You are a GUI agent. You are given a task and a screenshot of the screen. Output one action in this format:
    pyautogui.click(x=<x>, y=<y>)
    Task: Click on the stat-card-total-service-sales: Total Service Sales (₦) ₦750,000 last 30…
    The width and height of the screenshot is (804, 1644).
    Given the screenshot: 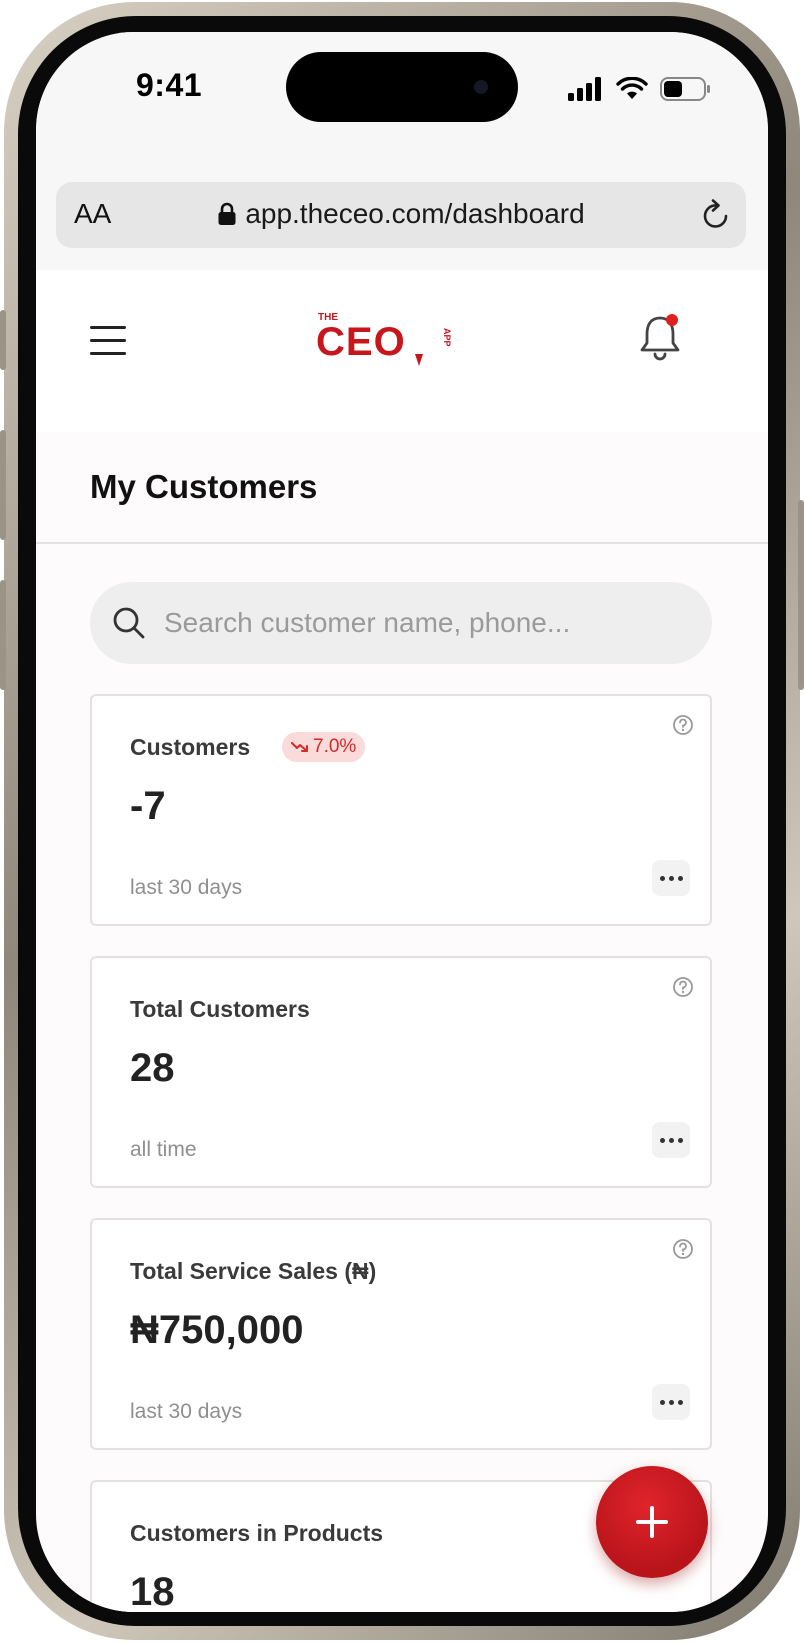 What is the action you would take?
    pyautogui.click(x=401, y=1334)
    